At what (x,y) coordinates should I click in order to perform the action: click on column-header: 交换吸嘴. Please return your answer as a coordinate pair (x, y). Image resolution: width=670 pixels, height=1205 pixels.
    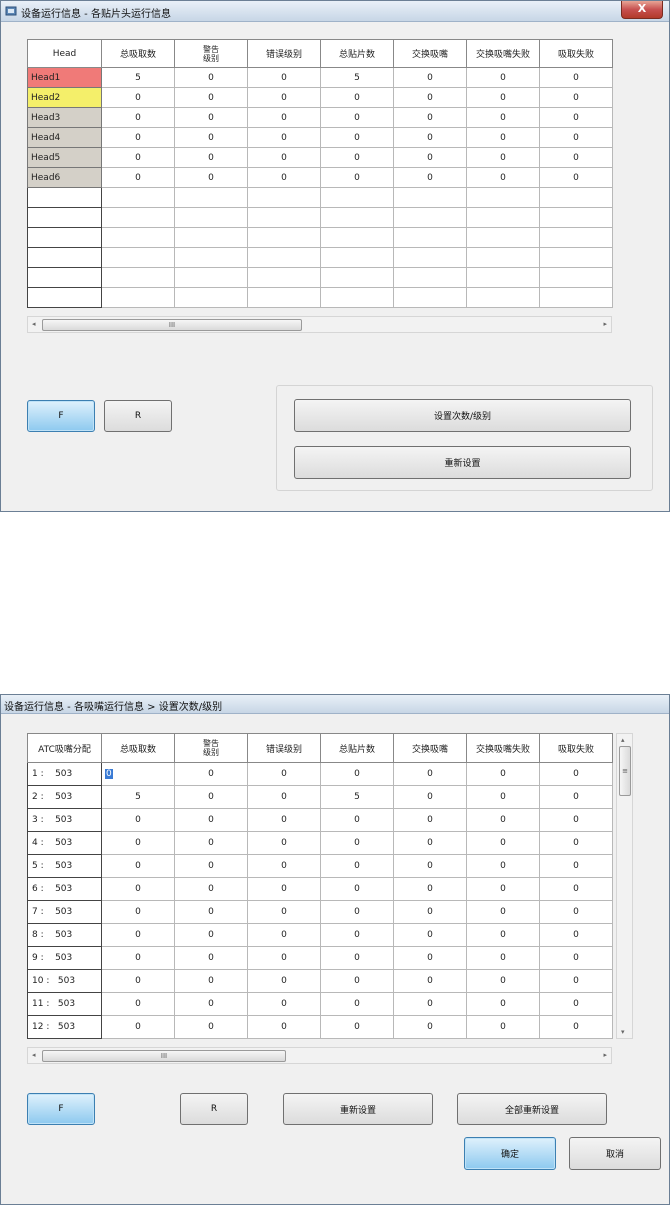
    Looking at the image, I should click on (430, 53).